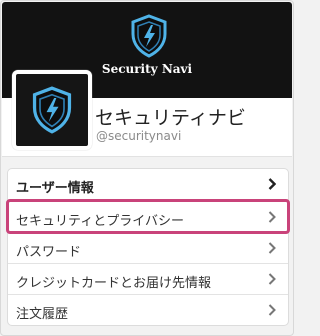 This screenshot has width=320, height=336. What do you see at coordinates (148, 185) in the screenshot?
I see `menu-item-user-info: ユーザー情報` at bounding box center [148, 185].